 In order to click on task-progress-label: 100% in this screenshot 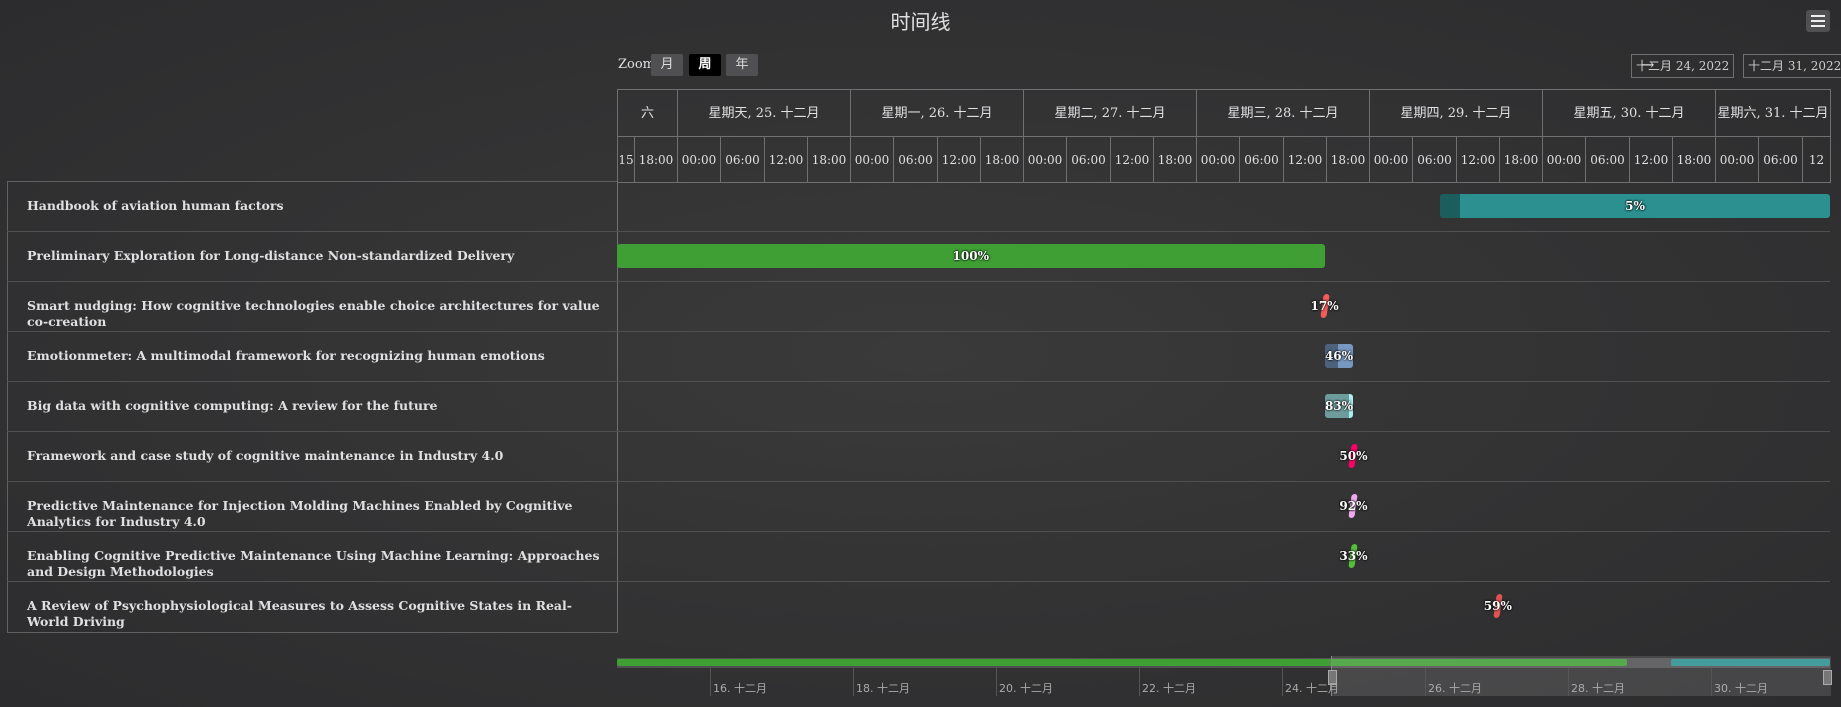, I will do `click(971, 256)`.